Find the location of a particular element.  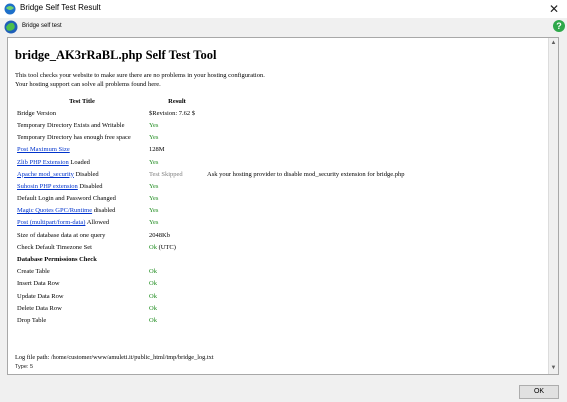

test-link: Apache mod_security is located at coordinates (45, 174).